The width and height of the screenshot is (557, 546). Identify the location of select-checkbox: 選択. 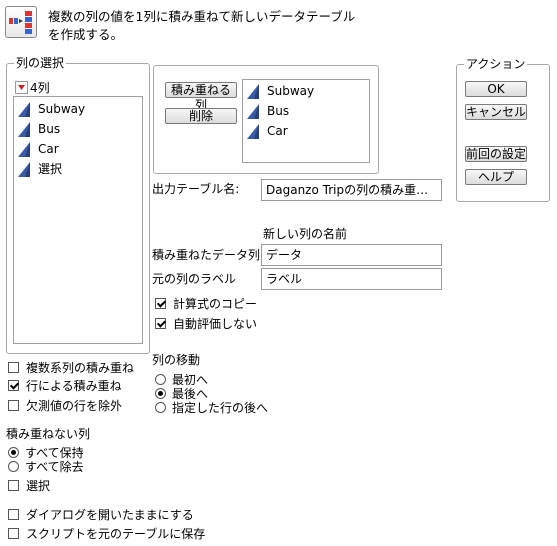
(29, 485).